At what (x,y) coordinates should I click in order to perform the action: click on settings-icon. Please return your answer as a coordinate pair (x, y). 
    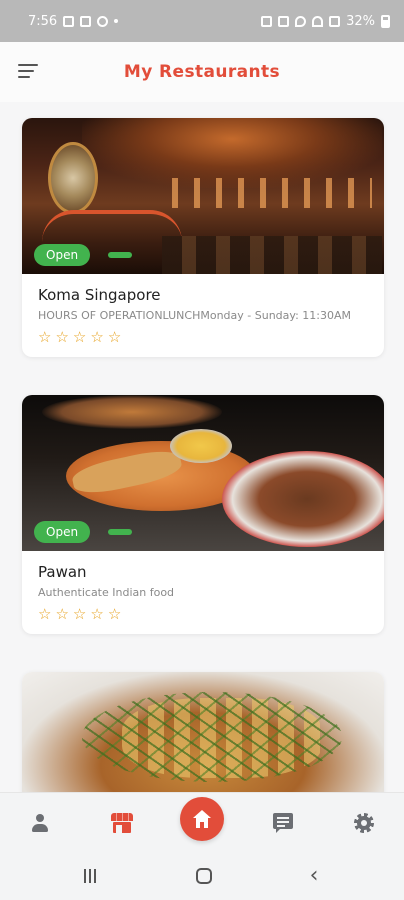
    Looking at the image, I should click on (364, 823).